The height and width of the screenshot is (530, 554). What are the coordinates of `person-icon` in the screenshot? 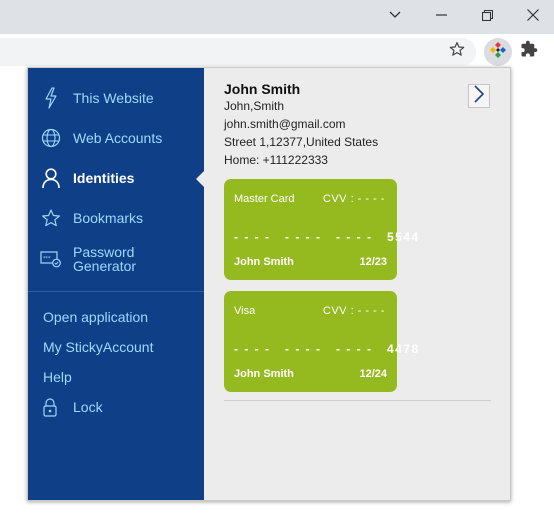 It's located at (51, 178).